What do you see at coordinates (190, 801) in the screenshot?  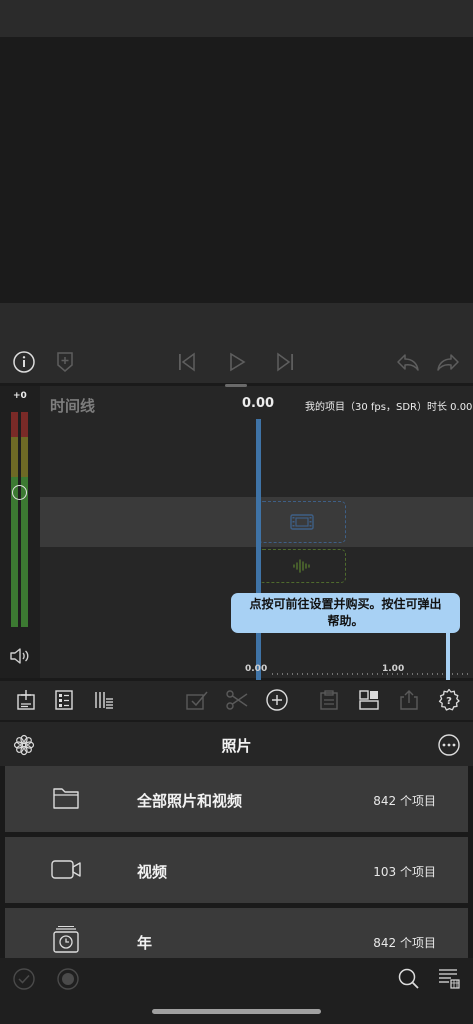 I see `list-item-name: 全部照片和视频` at bounding box center [190, 801].